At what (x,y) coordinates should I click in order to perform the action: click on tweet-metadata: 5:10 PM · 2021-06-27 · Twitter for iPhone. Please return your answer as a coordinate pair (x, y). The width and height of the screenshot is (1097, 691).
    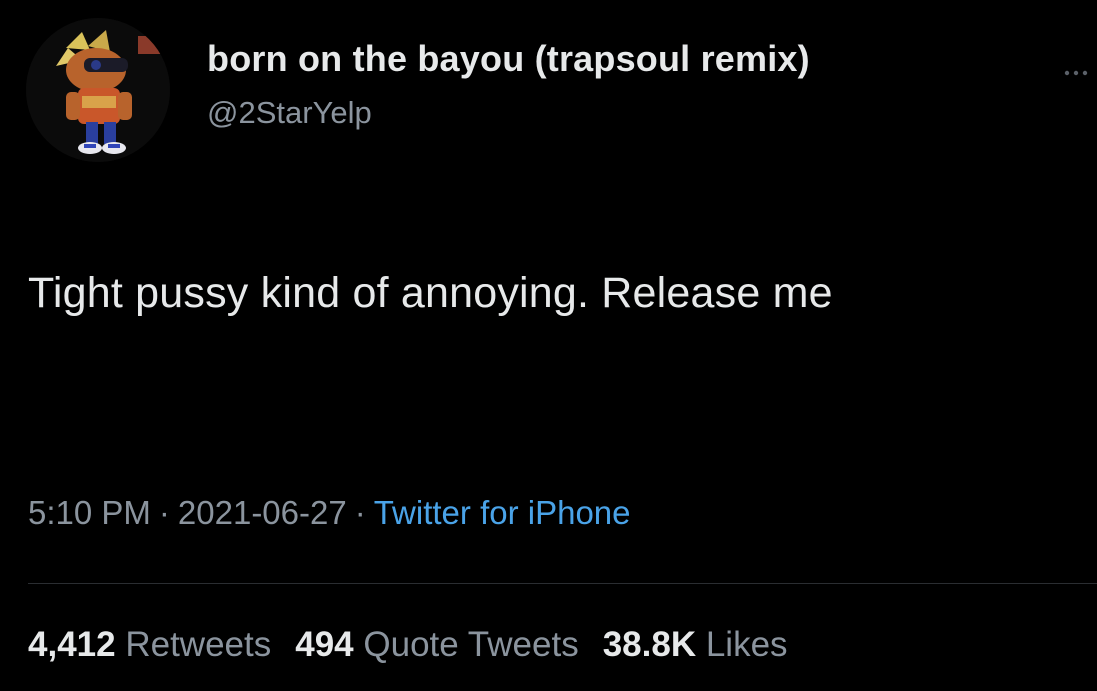
    Looking at the image, I should click on (329, 513).